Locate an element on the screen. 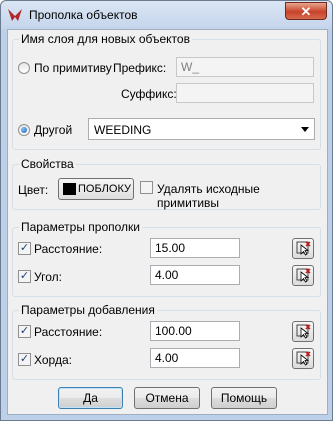 The image size is (333, 421). weeding-distance-input: 15.00 is located at coordinates (195, 248).